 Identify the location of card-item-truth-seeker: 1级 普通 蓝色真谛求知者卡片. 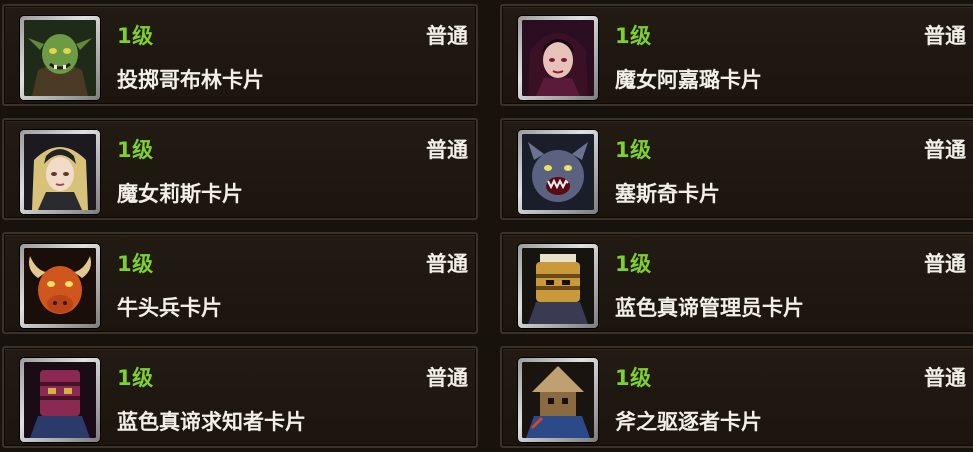
(240, 397).